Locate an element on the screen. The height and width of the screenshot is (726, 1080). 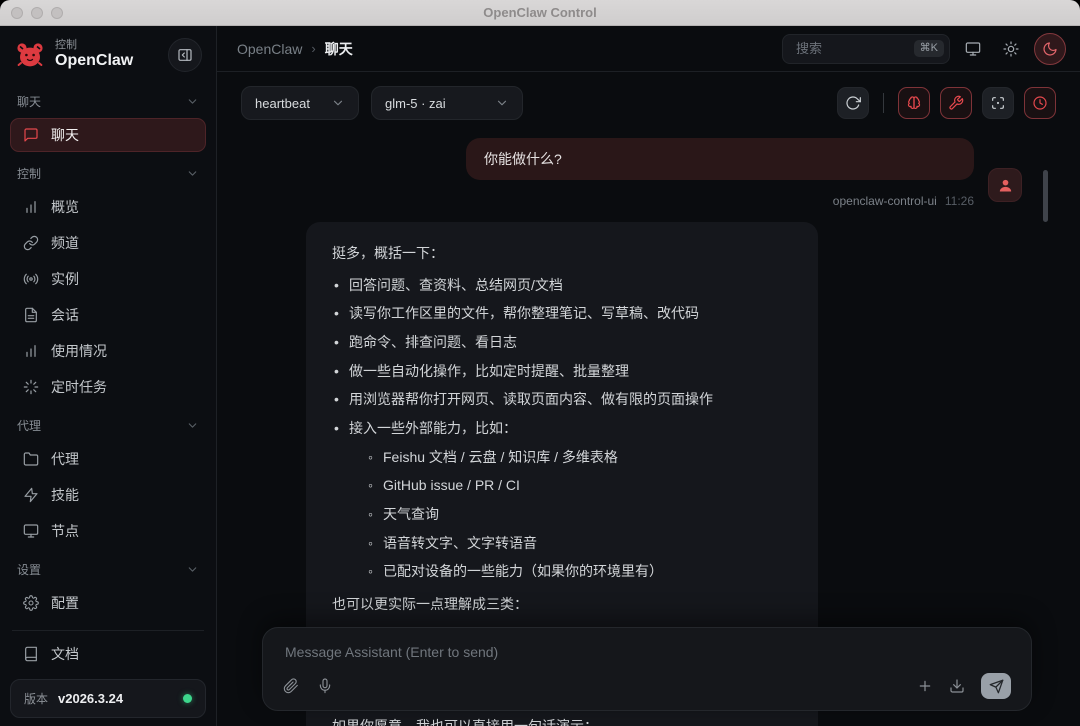
message-input is located at coordinates (647, 652).